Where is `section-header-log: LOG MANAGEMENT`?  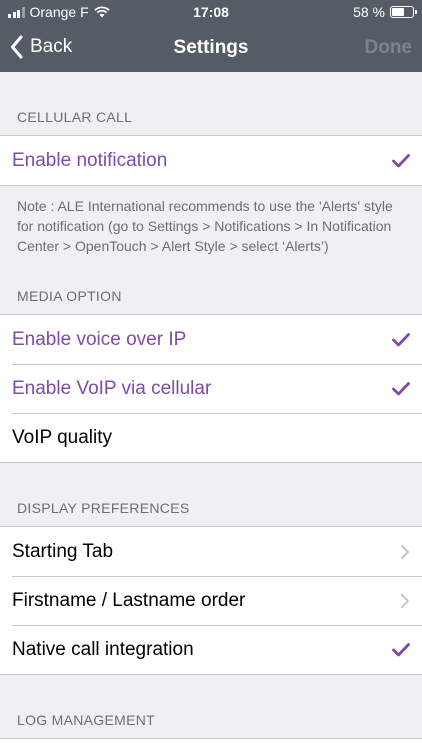 section-header-log: LOG MANAGEMENT is located at coordinates (86, 720).